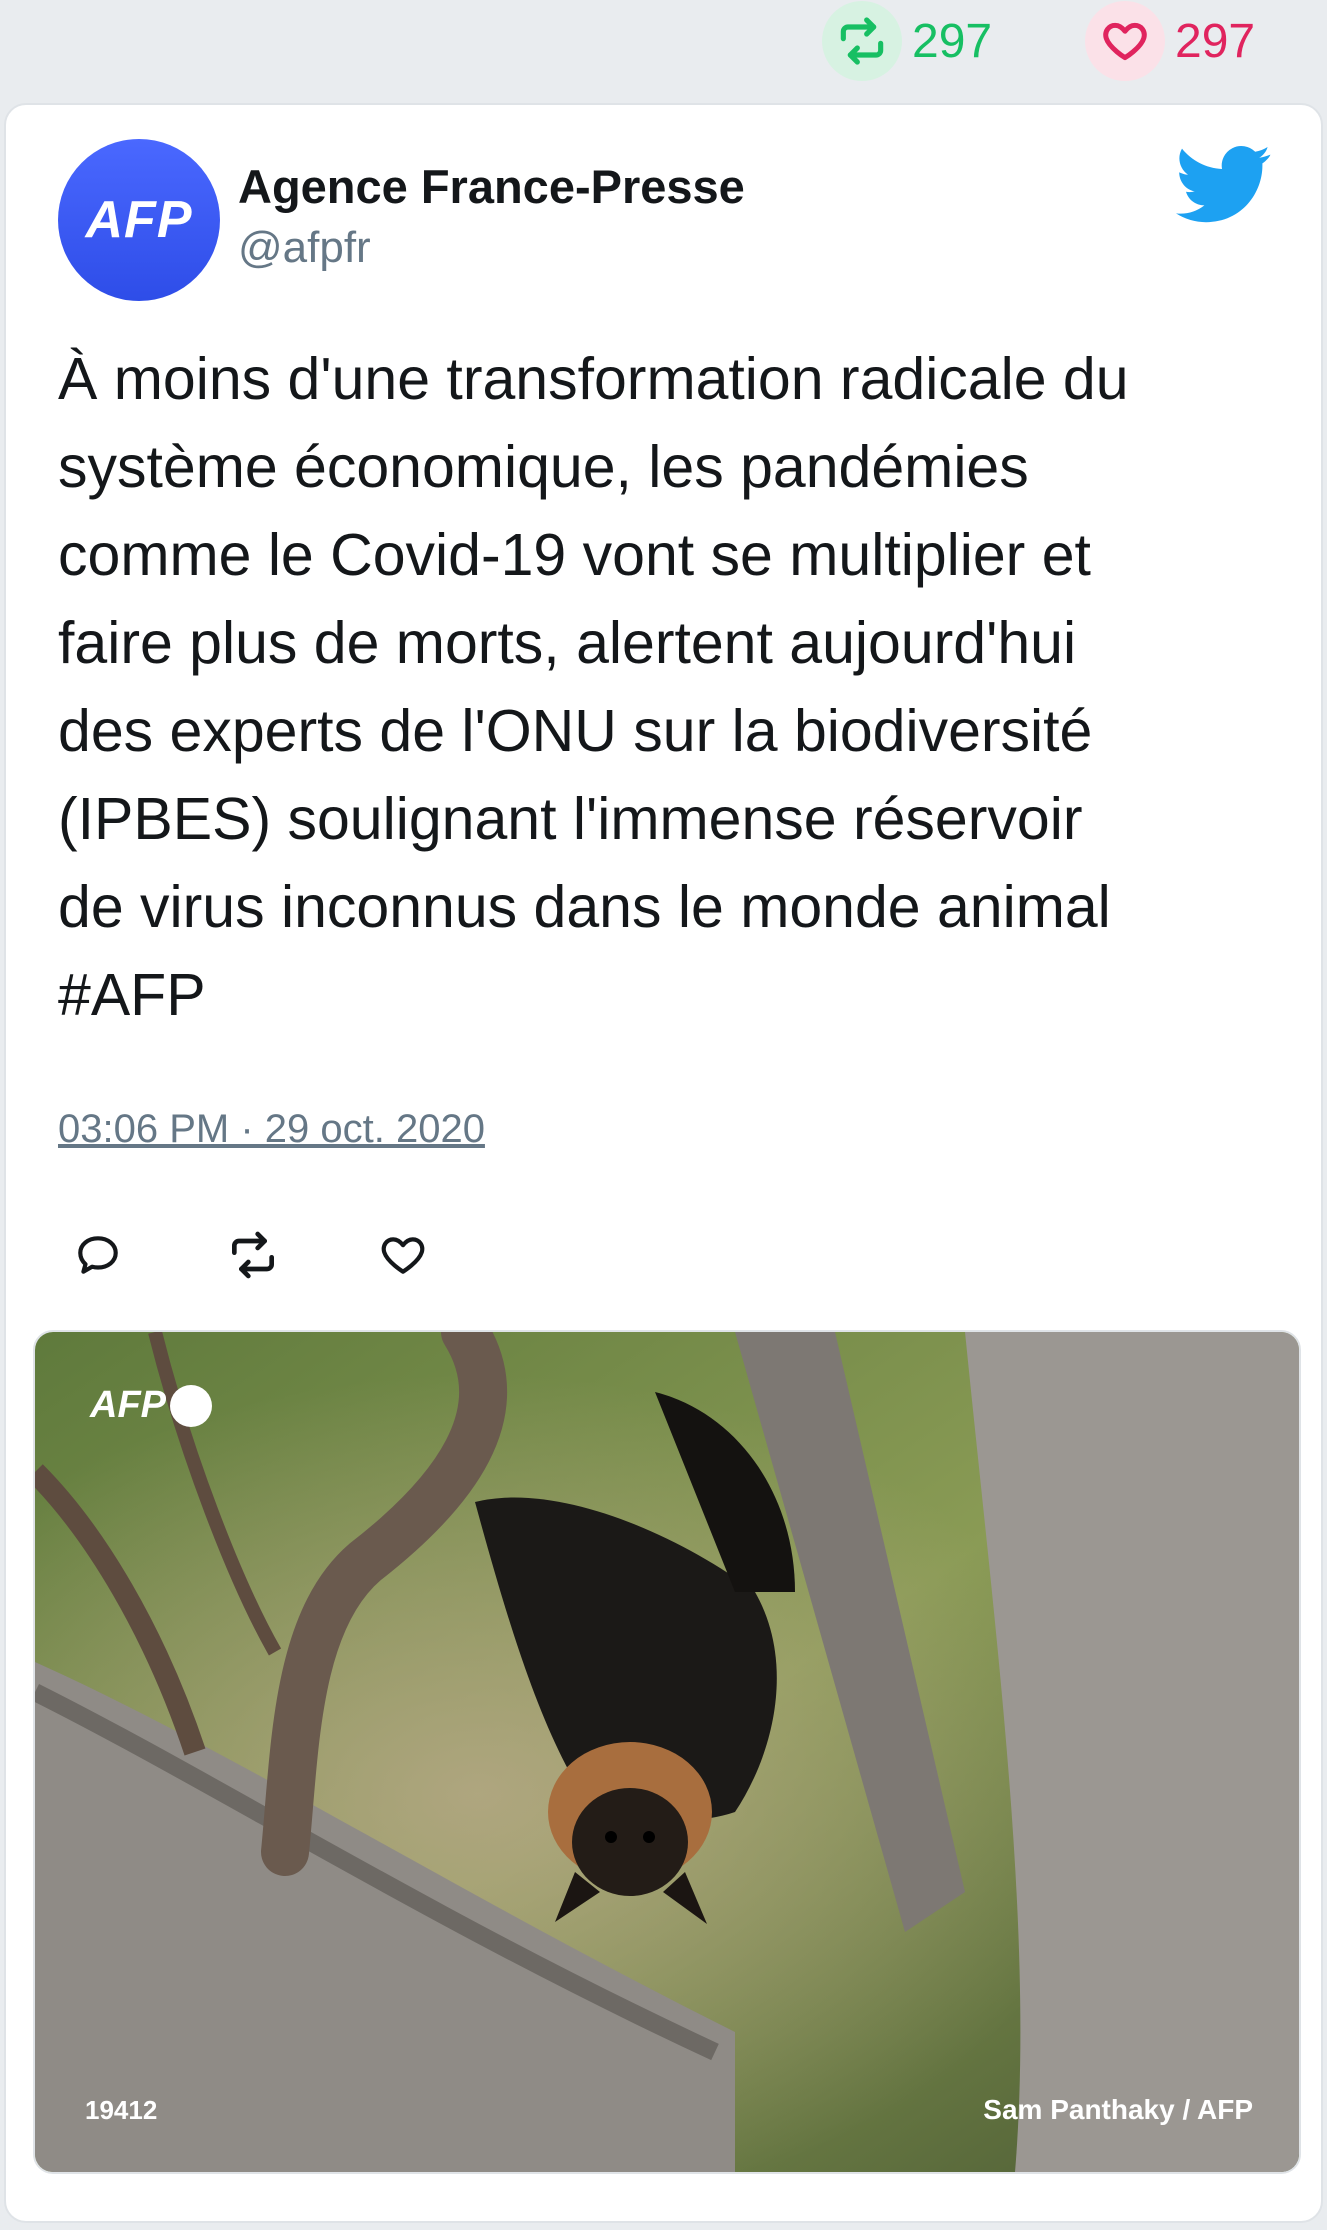 The width and height of the screenshot is (1327, 2230). I want to click on avatar: AFP, so click(139, 220).